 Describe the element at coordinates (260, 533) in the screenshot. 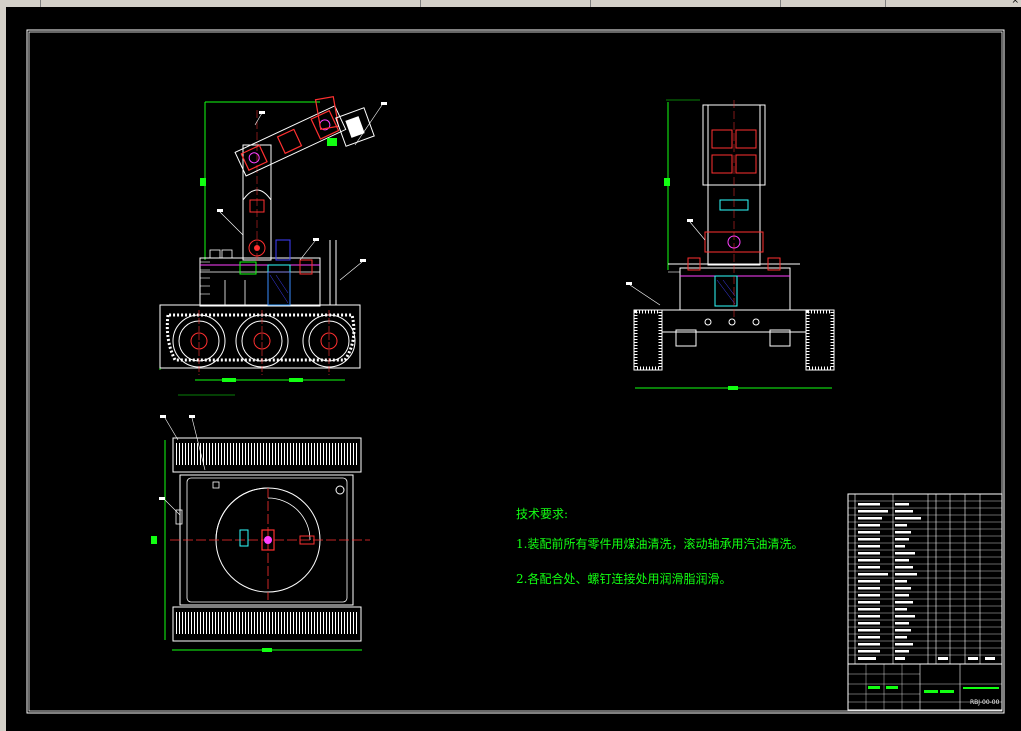

I see `top-view` at that location.